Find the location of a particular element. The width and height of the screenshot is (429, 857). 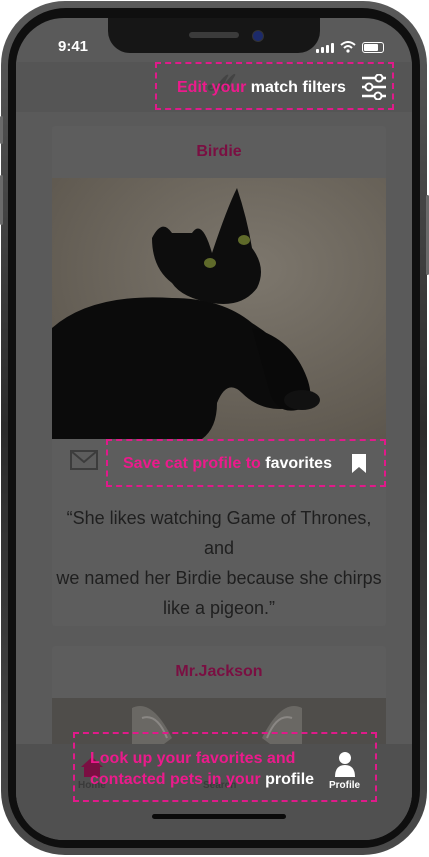

callout-pink-text: Look up your favorites and is located at coordinates (193, 758).